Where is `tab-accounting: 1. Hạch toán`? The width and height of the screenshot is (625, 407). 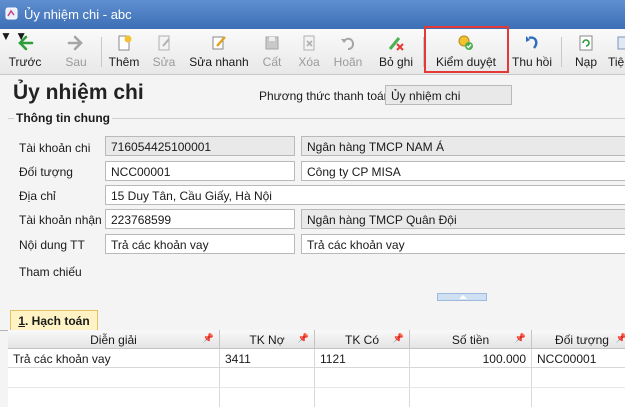 tab-accounting: 1. Hạch toán is located at coordinates (54, 320).